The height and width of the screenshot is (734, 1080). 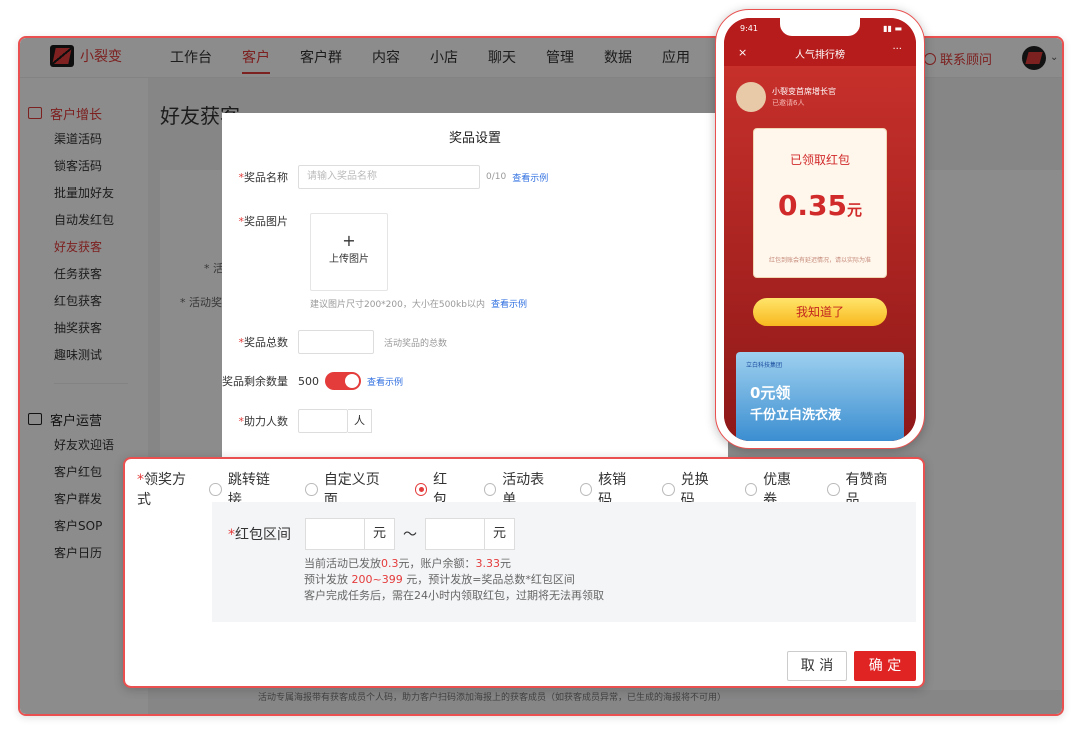 What do you see at coordinates (496, 177) in the screenshot?
I see `prize-name-count: 0/10` at bounding box center [496, 177].